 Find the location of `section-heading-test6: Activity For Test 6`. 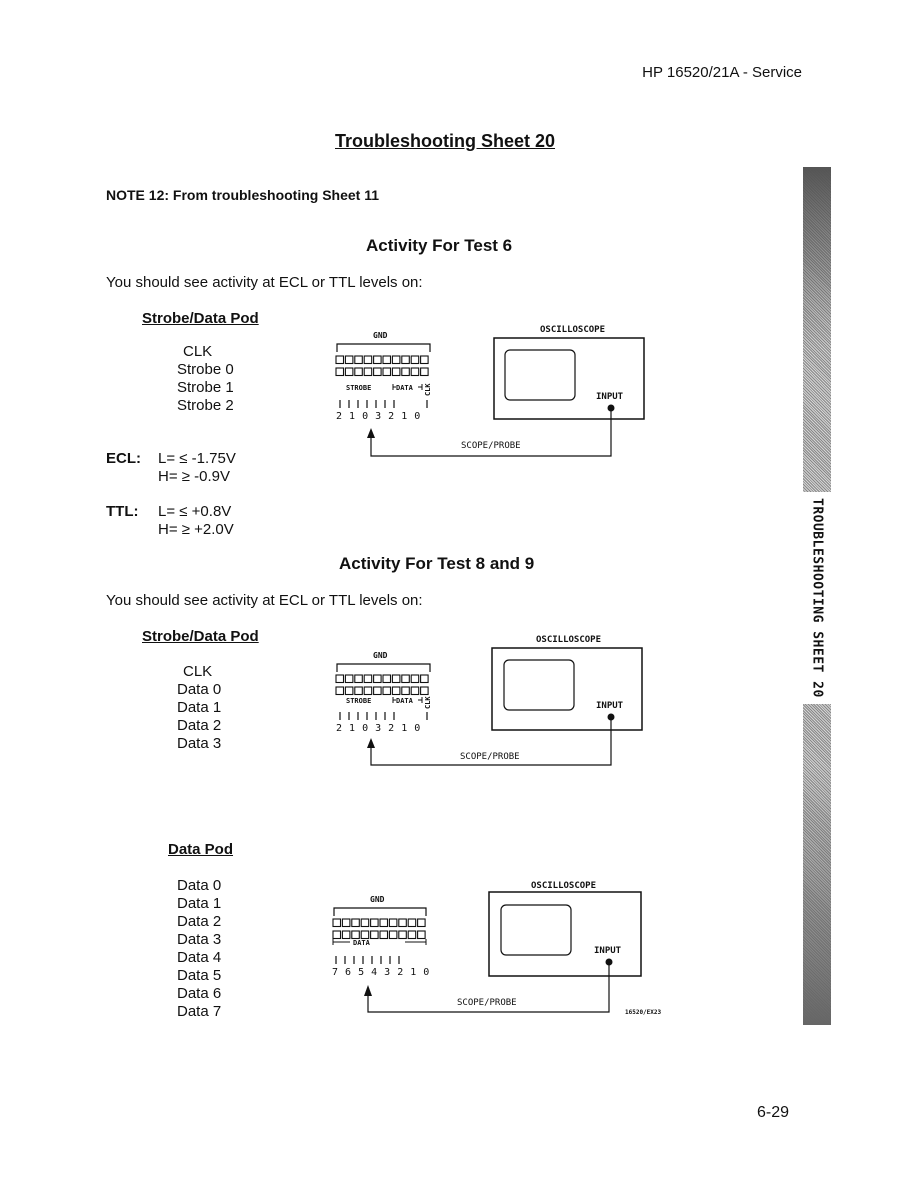

section-heading-test6: Activity For Test 6 is located at coordinates (439, 245).